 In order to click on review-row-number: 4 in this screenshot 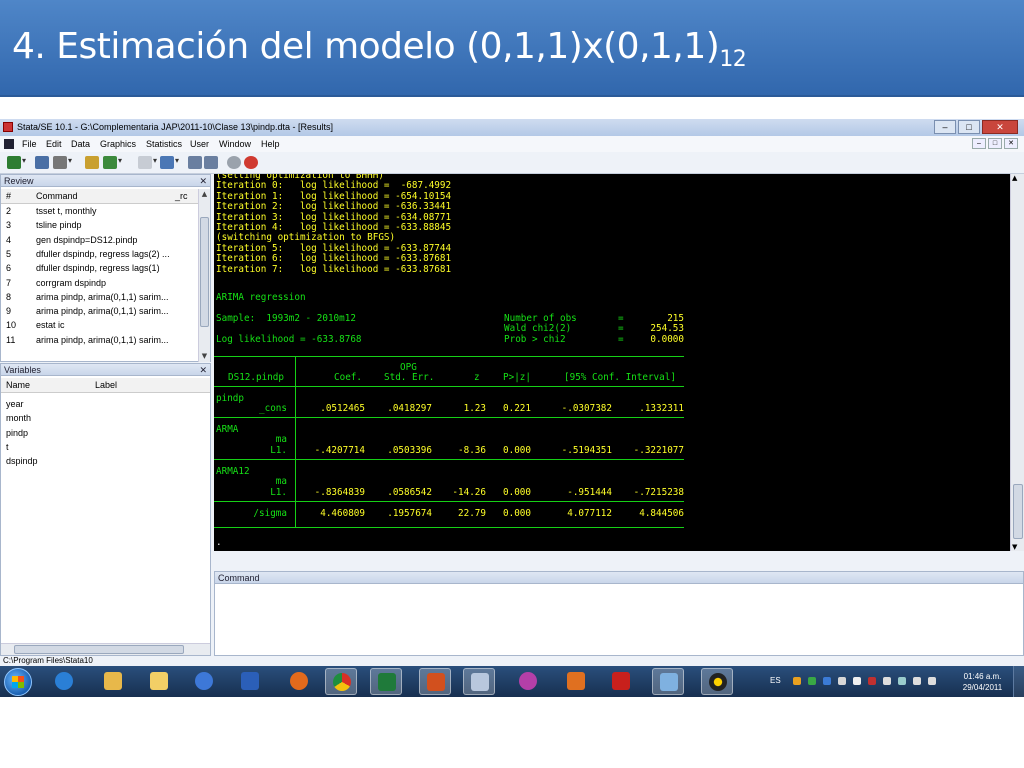, I will do `click(9, 239)`.